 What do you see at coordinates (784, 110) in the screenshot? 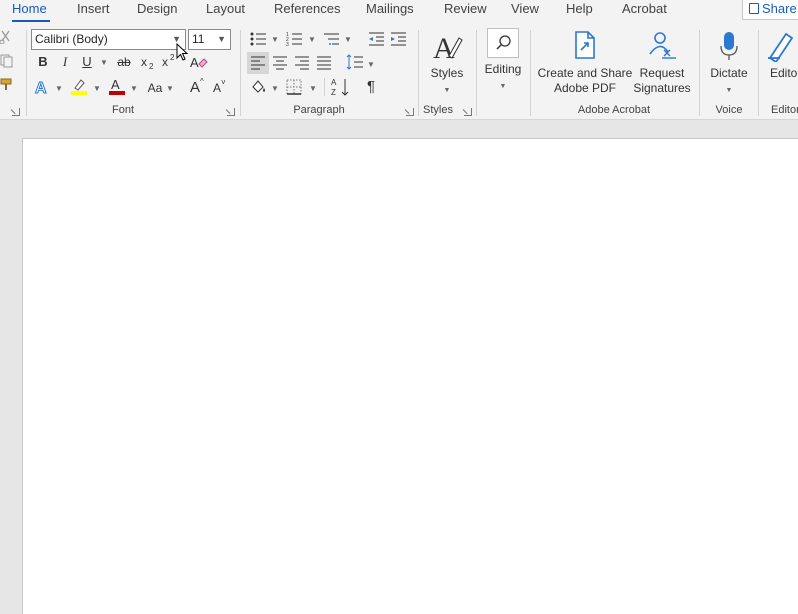
I see `editor-group-label: Editor` at bounding box center [784, 110].